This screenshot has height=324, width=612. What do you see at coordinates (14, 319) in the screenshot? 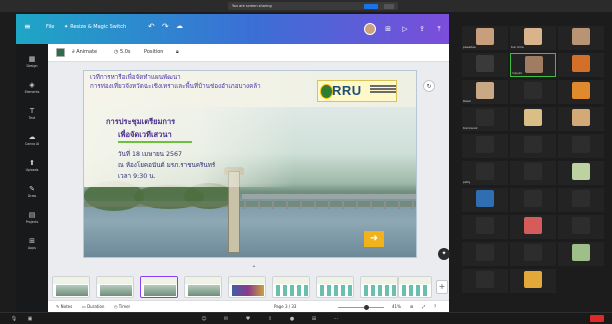
I see `microphone-icon: 🎙︎` at bounding box center [14, 319].